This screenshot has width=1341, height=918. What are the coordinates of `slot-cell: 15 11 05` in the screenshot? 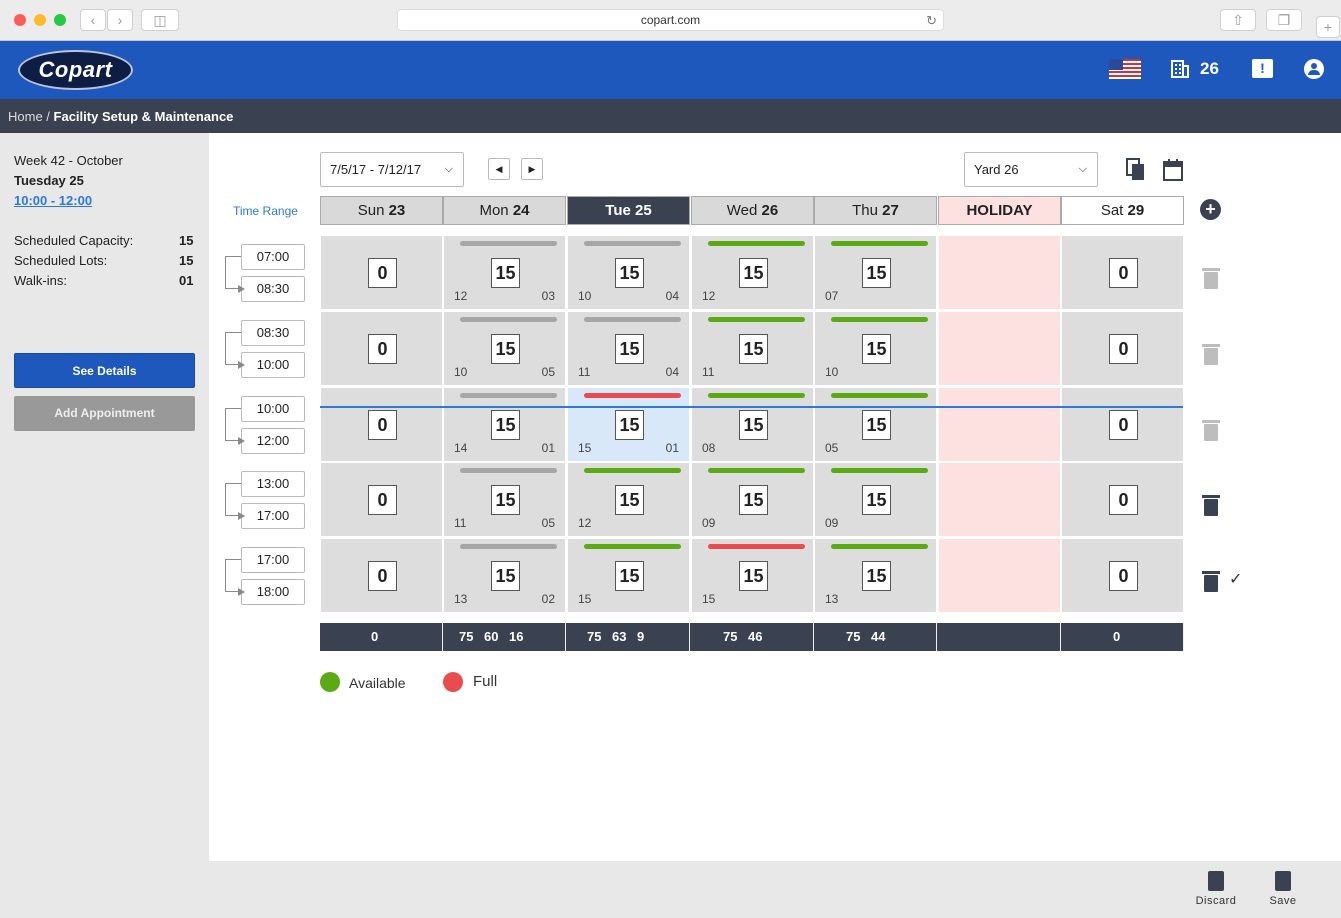 It's located at (504, 499).